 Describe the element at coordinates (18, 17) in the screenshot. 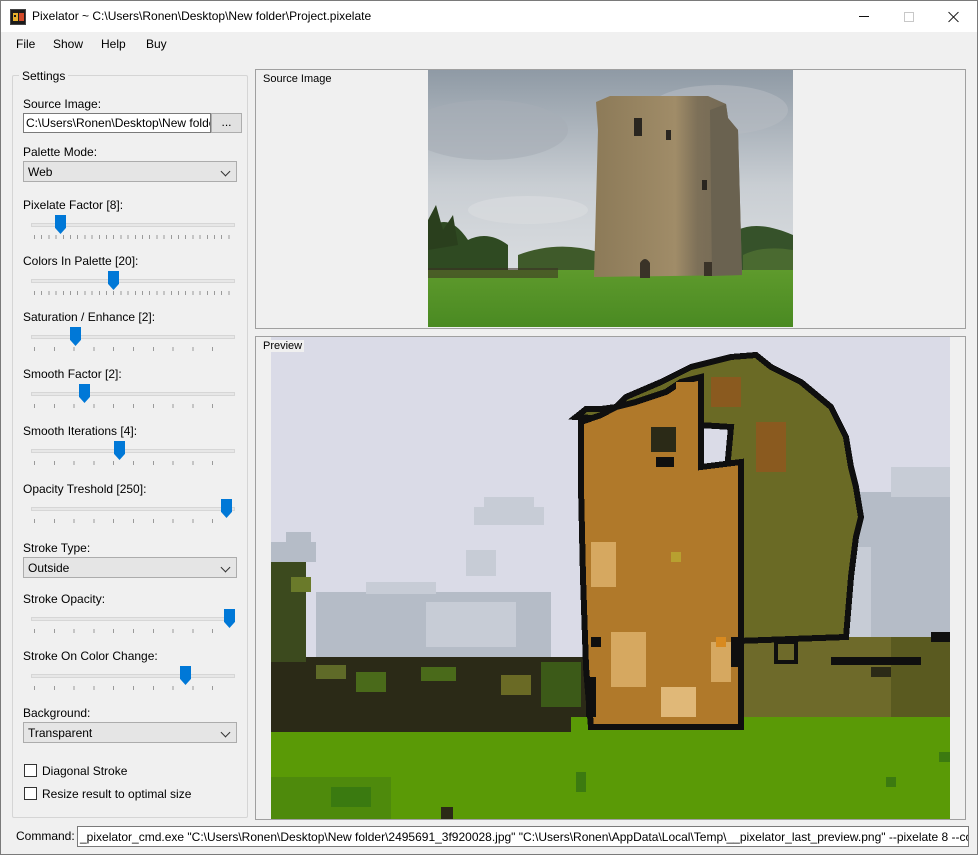

I see `pixelator-app-icon` at that location.